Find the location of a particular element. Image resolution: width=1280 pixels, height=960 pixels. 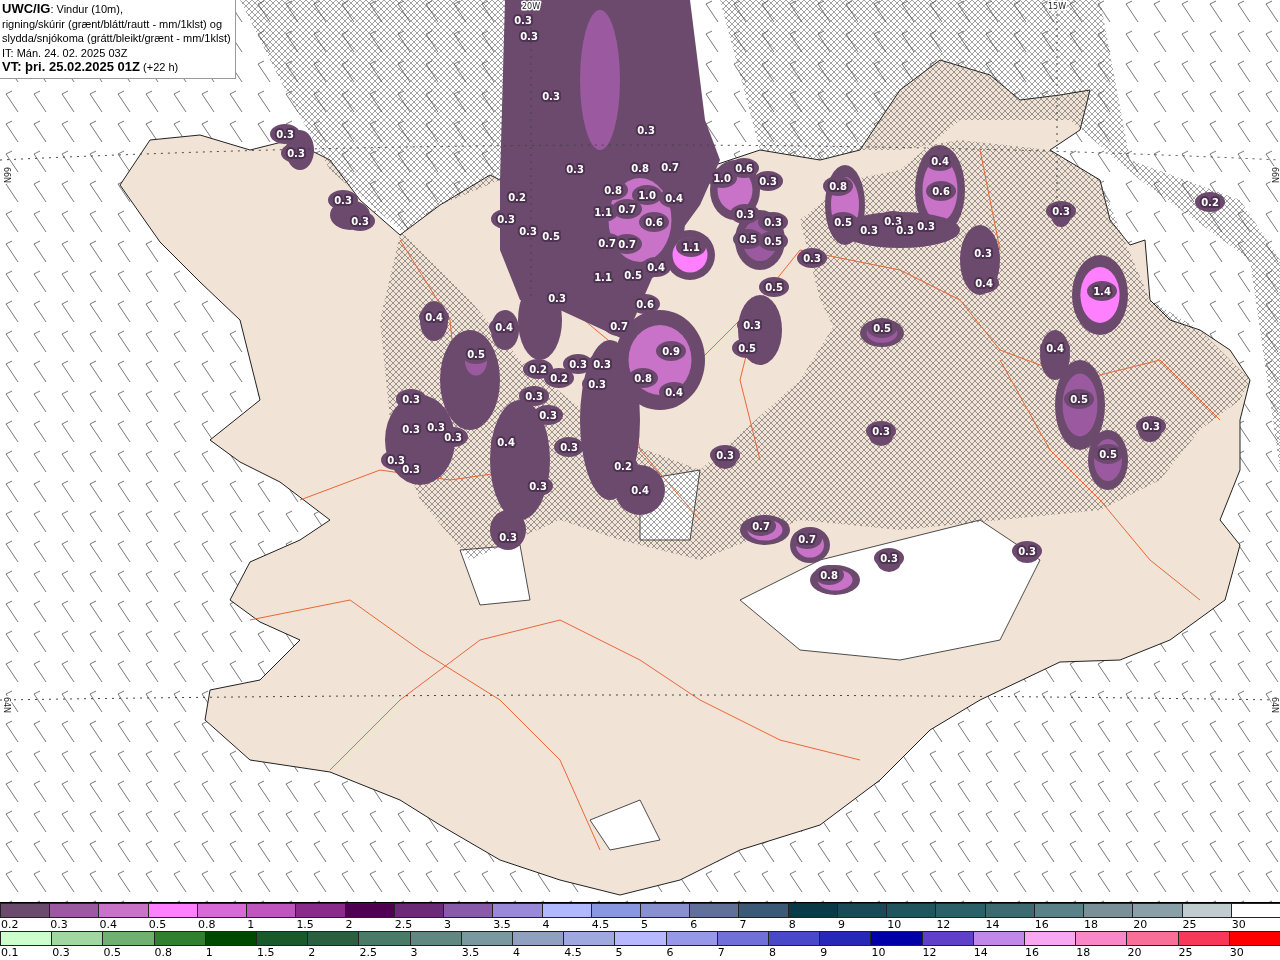

legend-label: 5 is located at coordinates (619, 952).